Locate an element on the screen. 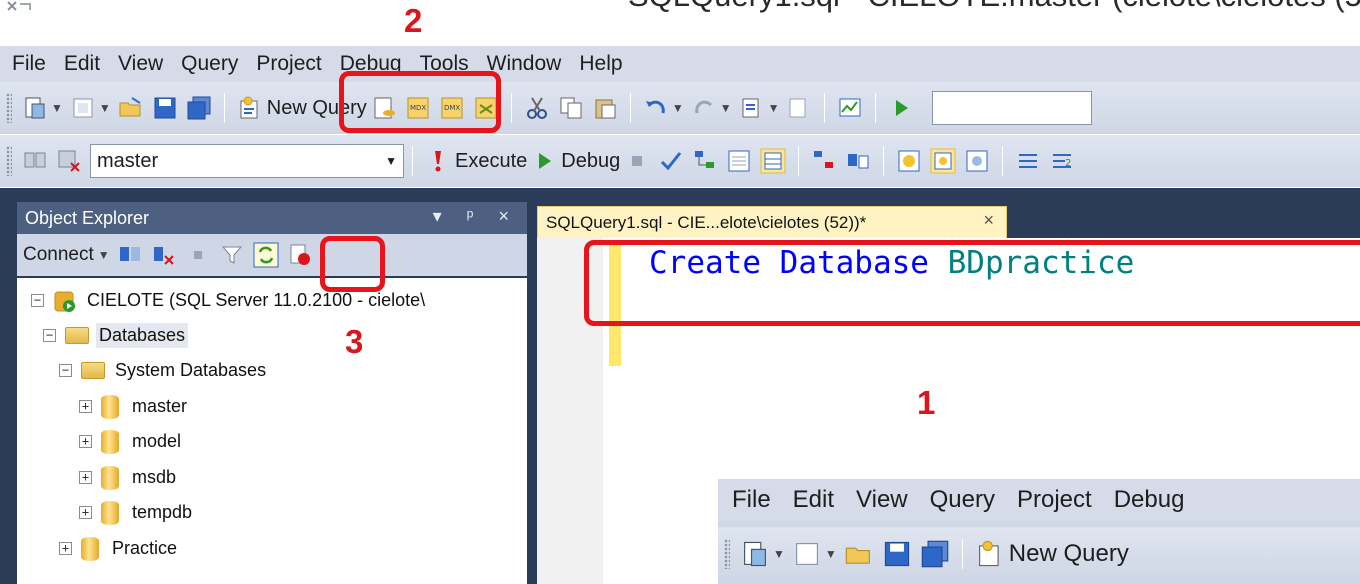  object-explorer-toolbar: Connect ▼ is located at coordinates (272, 255).